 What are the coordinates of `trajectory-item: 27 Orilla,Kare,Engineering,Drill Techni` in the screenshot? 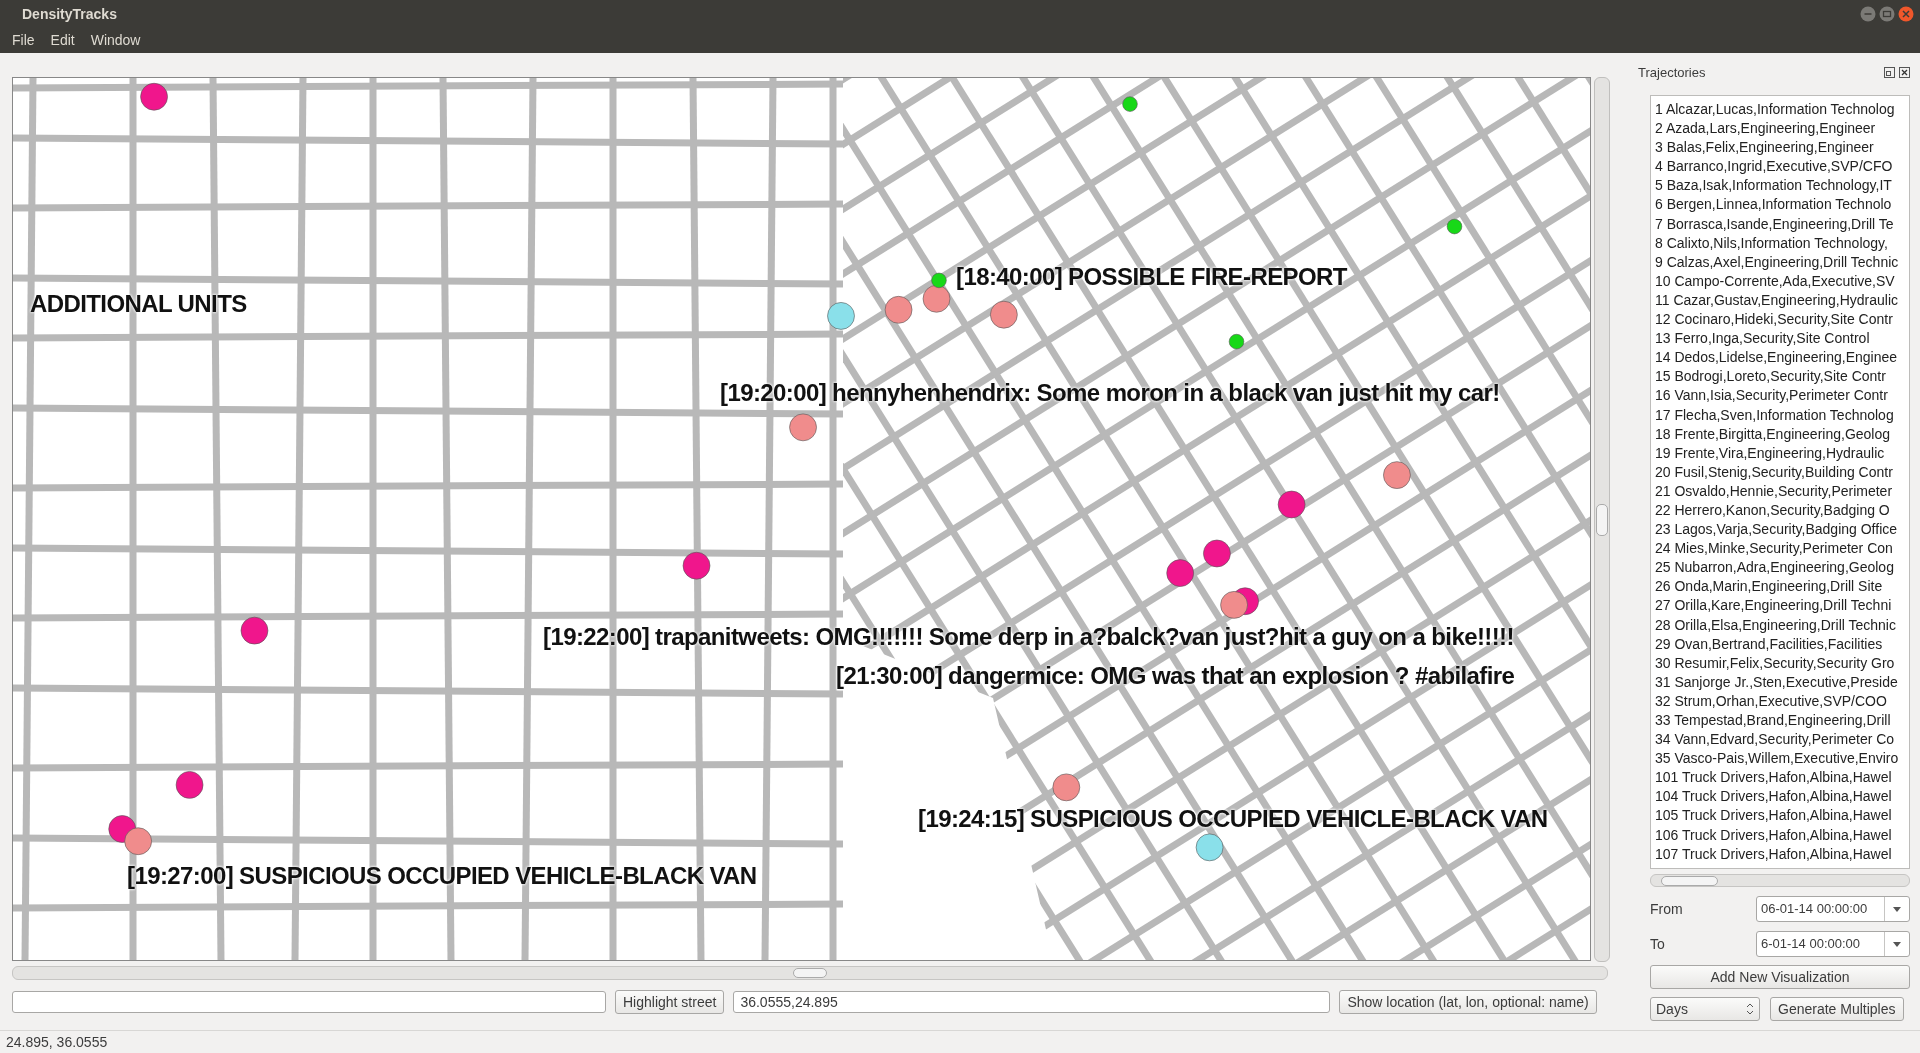 It's located at (1782, 606).